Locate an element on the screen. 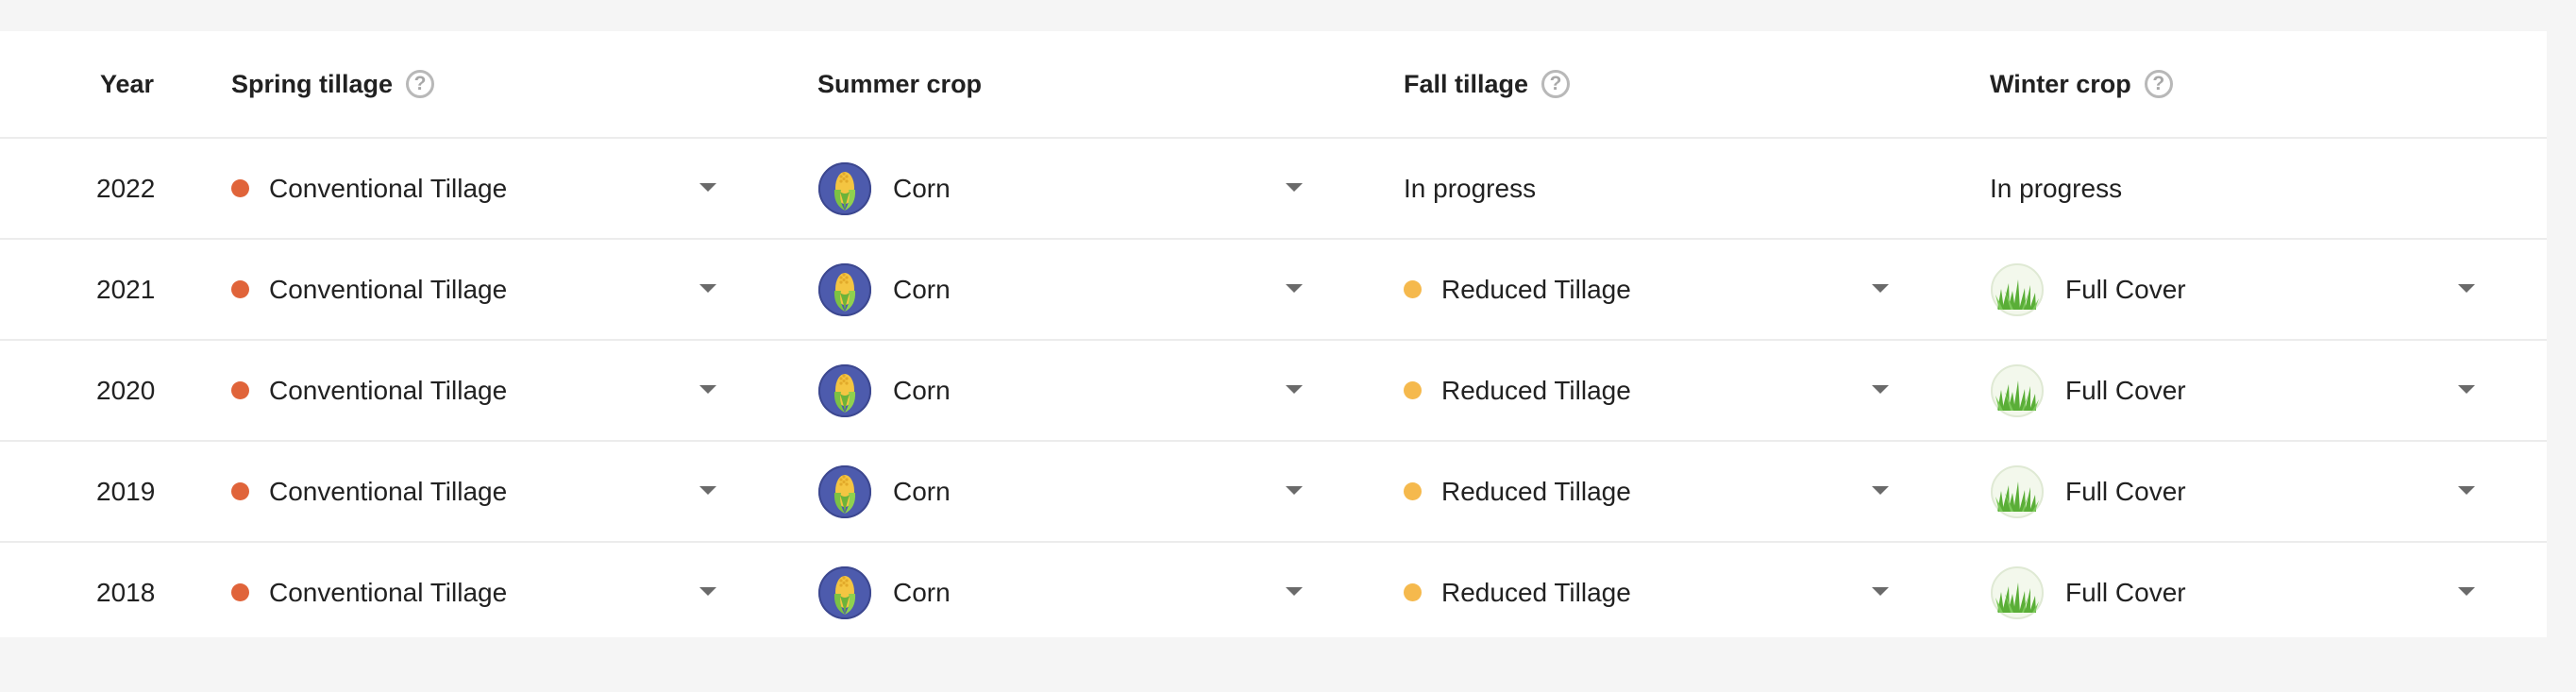 This screenshot has height=692, width=2576. column-header-summer-crop: Summer crop is located at coordinates (900, 84).